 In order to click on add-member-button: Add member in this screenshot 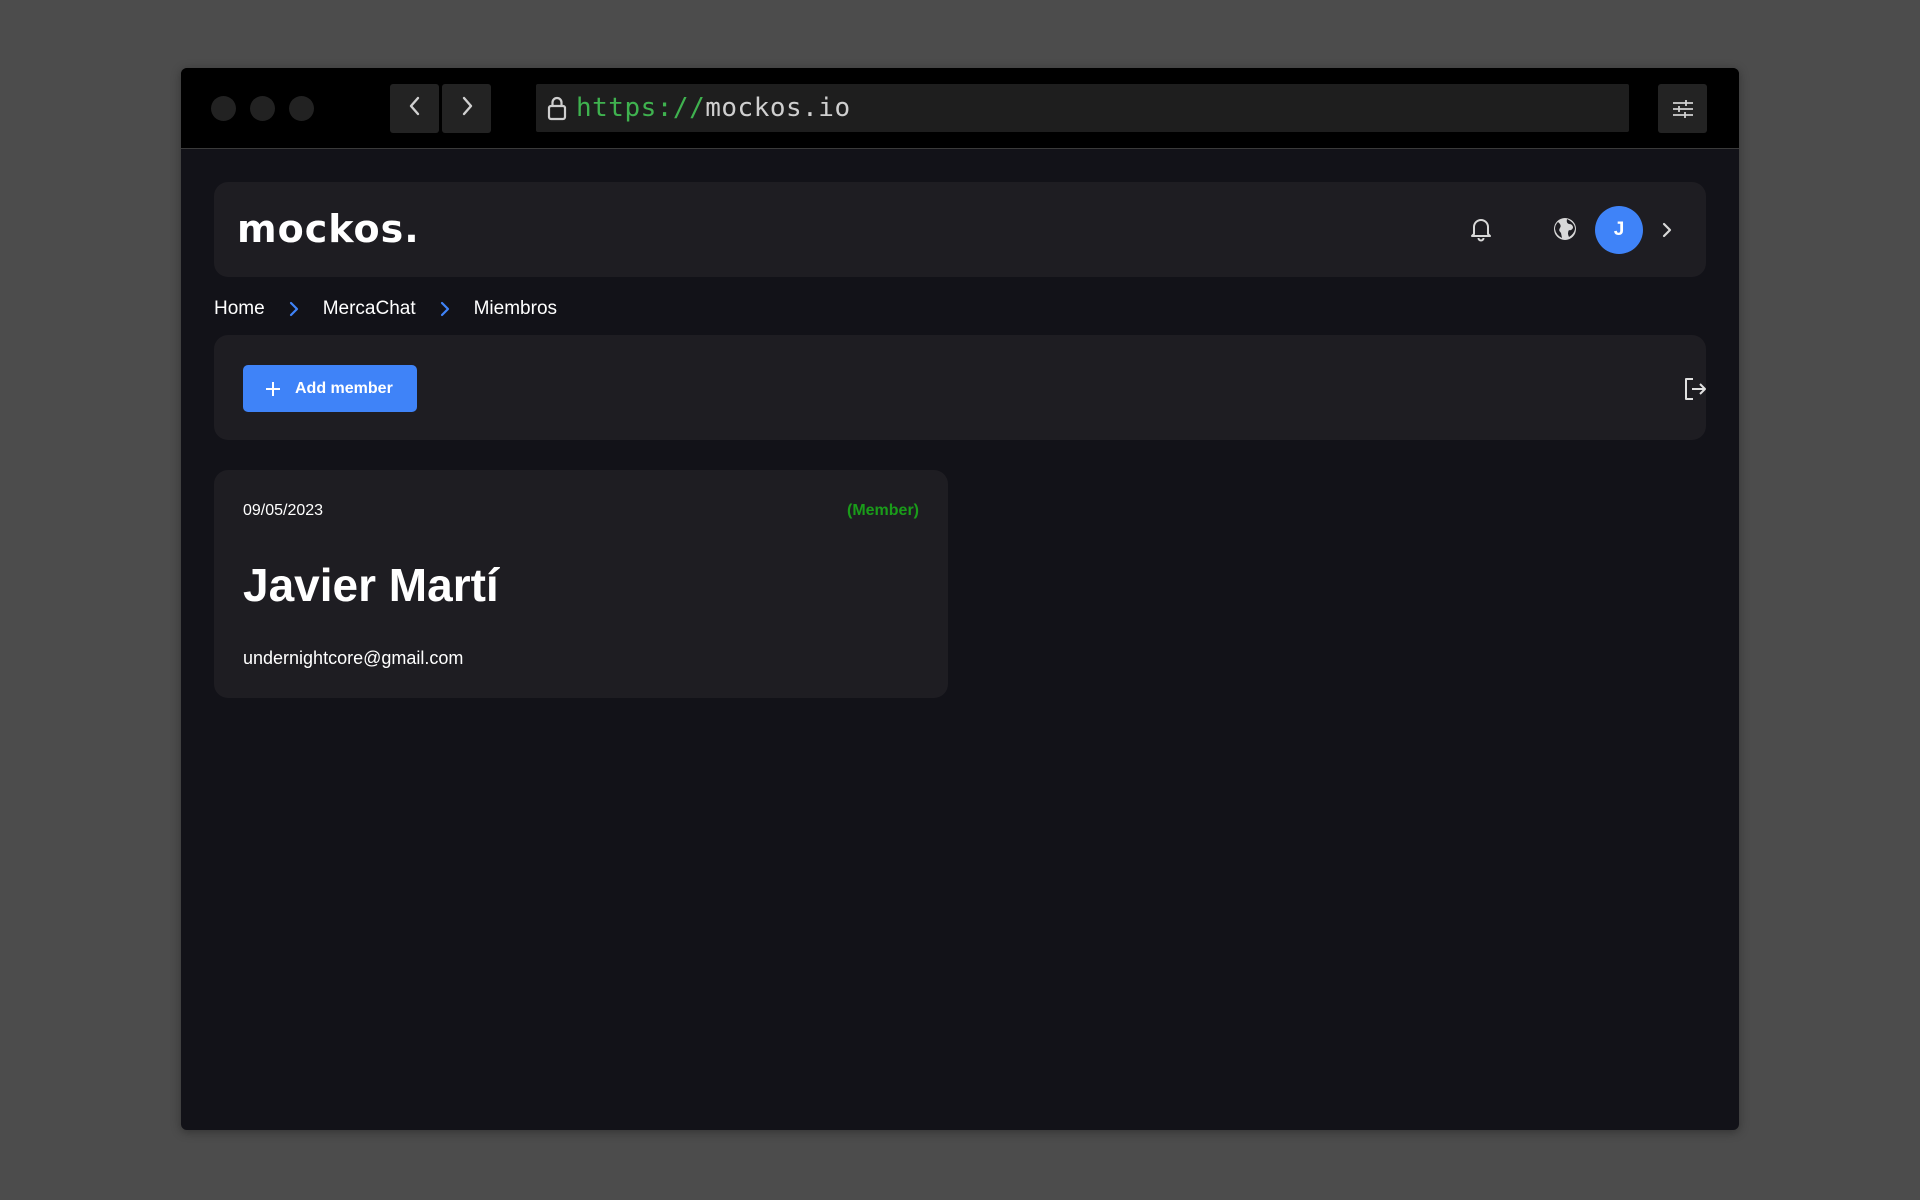, I will do `click(330, 388)`.